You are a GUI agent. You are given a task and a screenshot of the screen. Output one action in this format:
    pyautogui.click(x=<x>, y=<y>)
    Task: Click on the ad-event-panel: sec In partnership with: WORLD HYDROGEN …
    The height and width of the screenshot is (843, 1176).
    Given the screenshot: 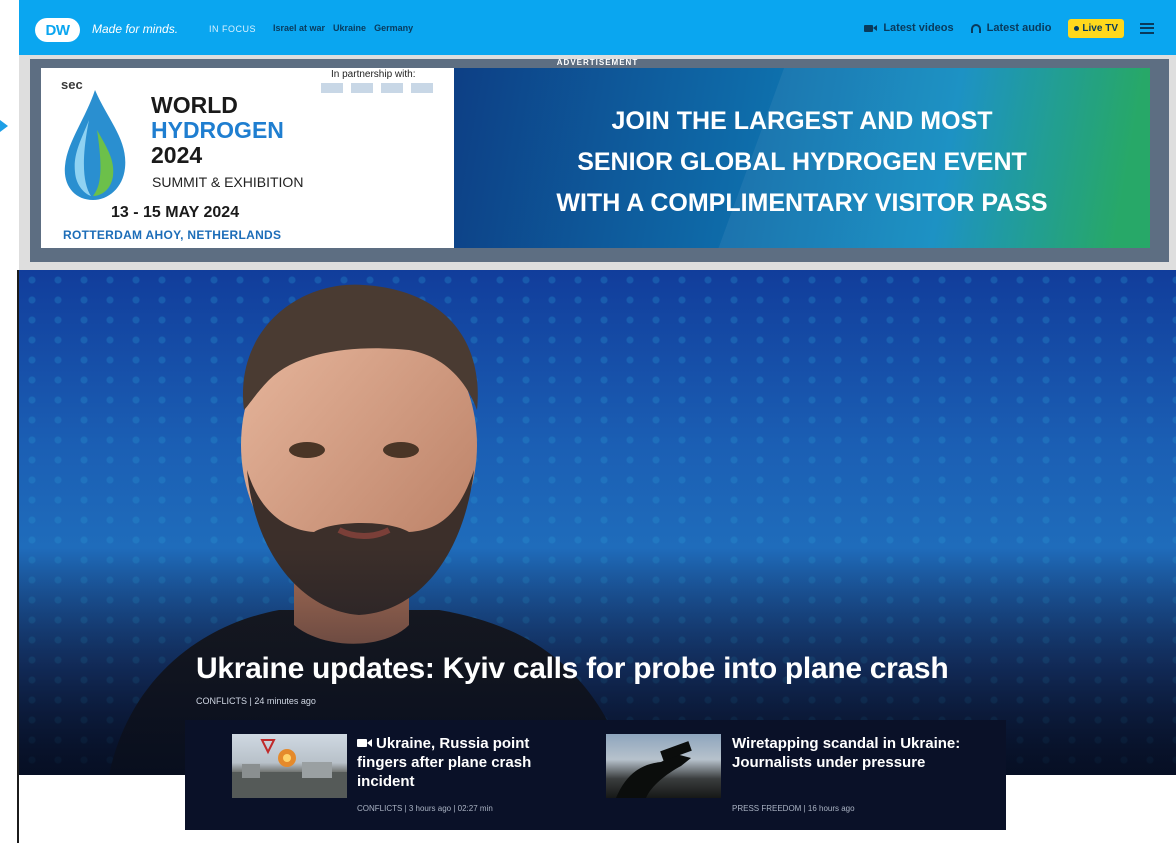 What is the action you would take?
    pyautogui.click(x=247, y=158)
    